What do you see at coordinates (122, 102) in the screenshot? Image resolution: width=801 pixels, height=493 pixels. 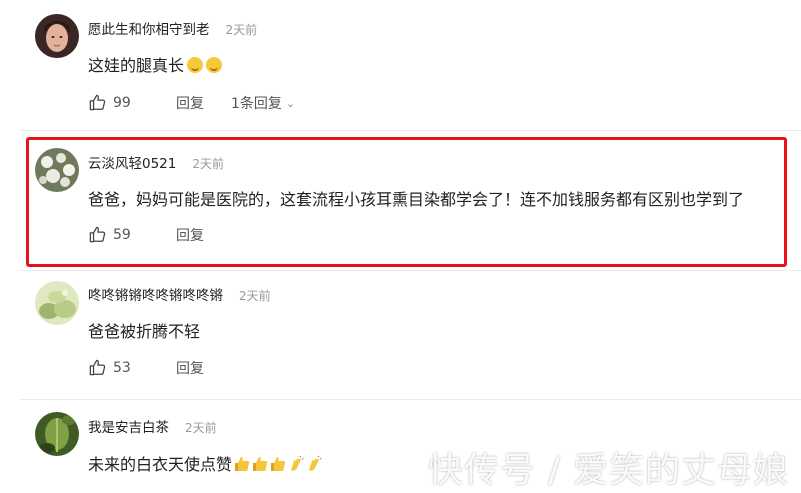 I see `like-count: 99` at bounding box center [122, 102].